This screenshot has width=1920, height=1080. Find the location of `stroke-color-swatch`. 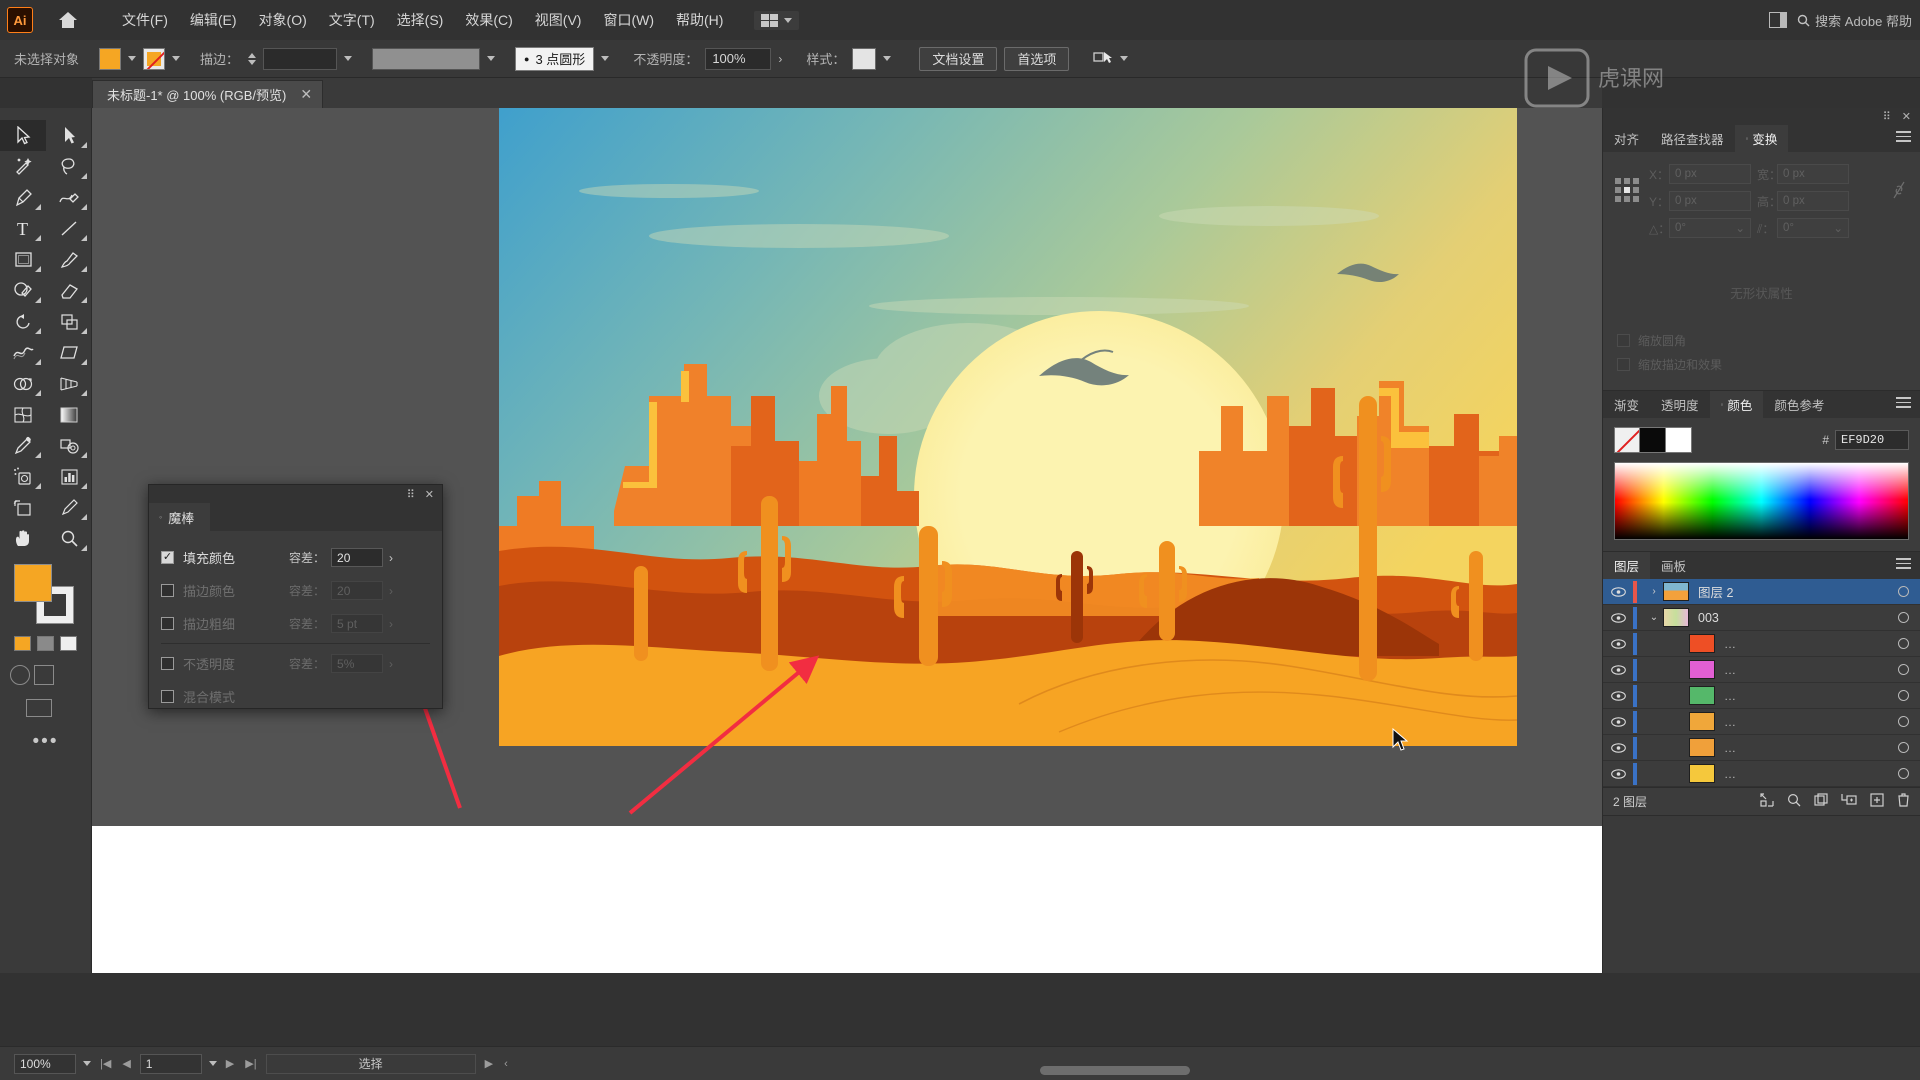

stroke-color-swatch is located at coordinates (154, 58).